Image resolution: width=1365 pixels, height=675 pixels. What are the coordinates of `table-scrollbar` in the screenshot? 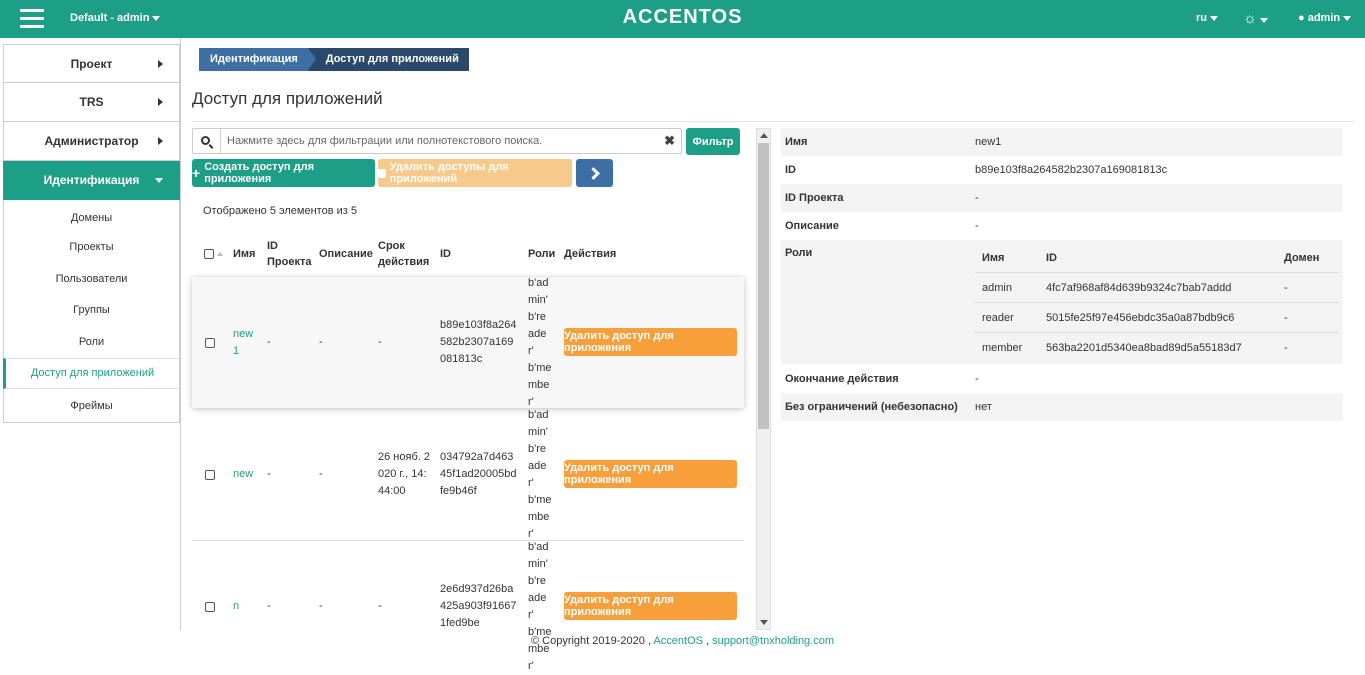 It's located at (763, 379).